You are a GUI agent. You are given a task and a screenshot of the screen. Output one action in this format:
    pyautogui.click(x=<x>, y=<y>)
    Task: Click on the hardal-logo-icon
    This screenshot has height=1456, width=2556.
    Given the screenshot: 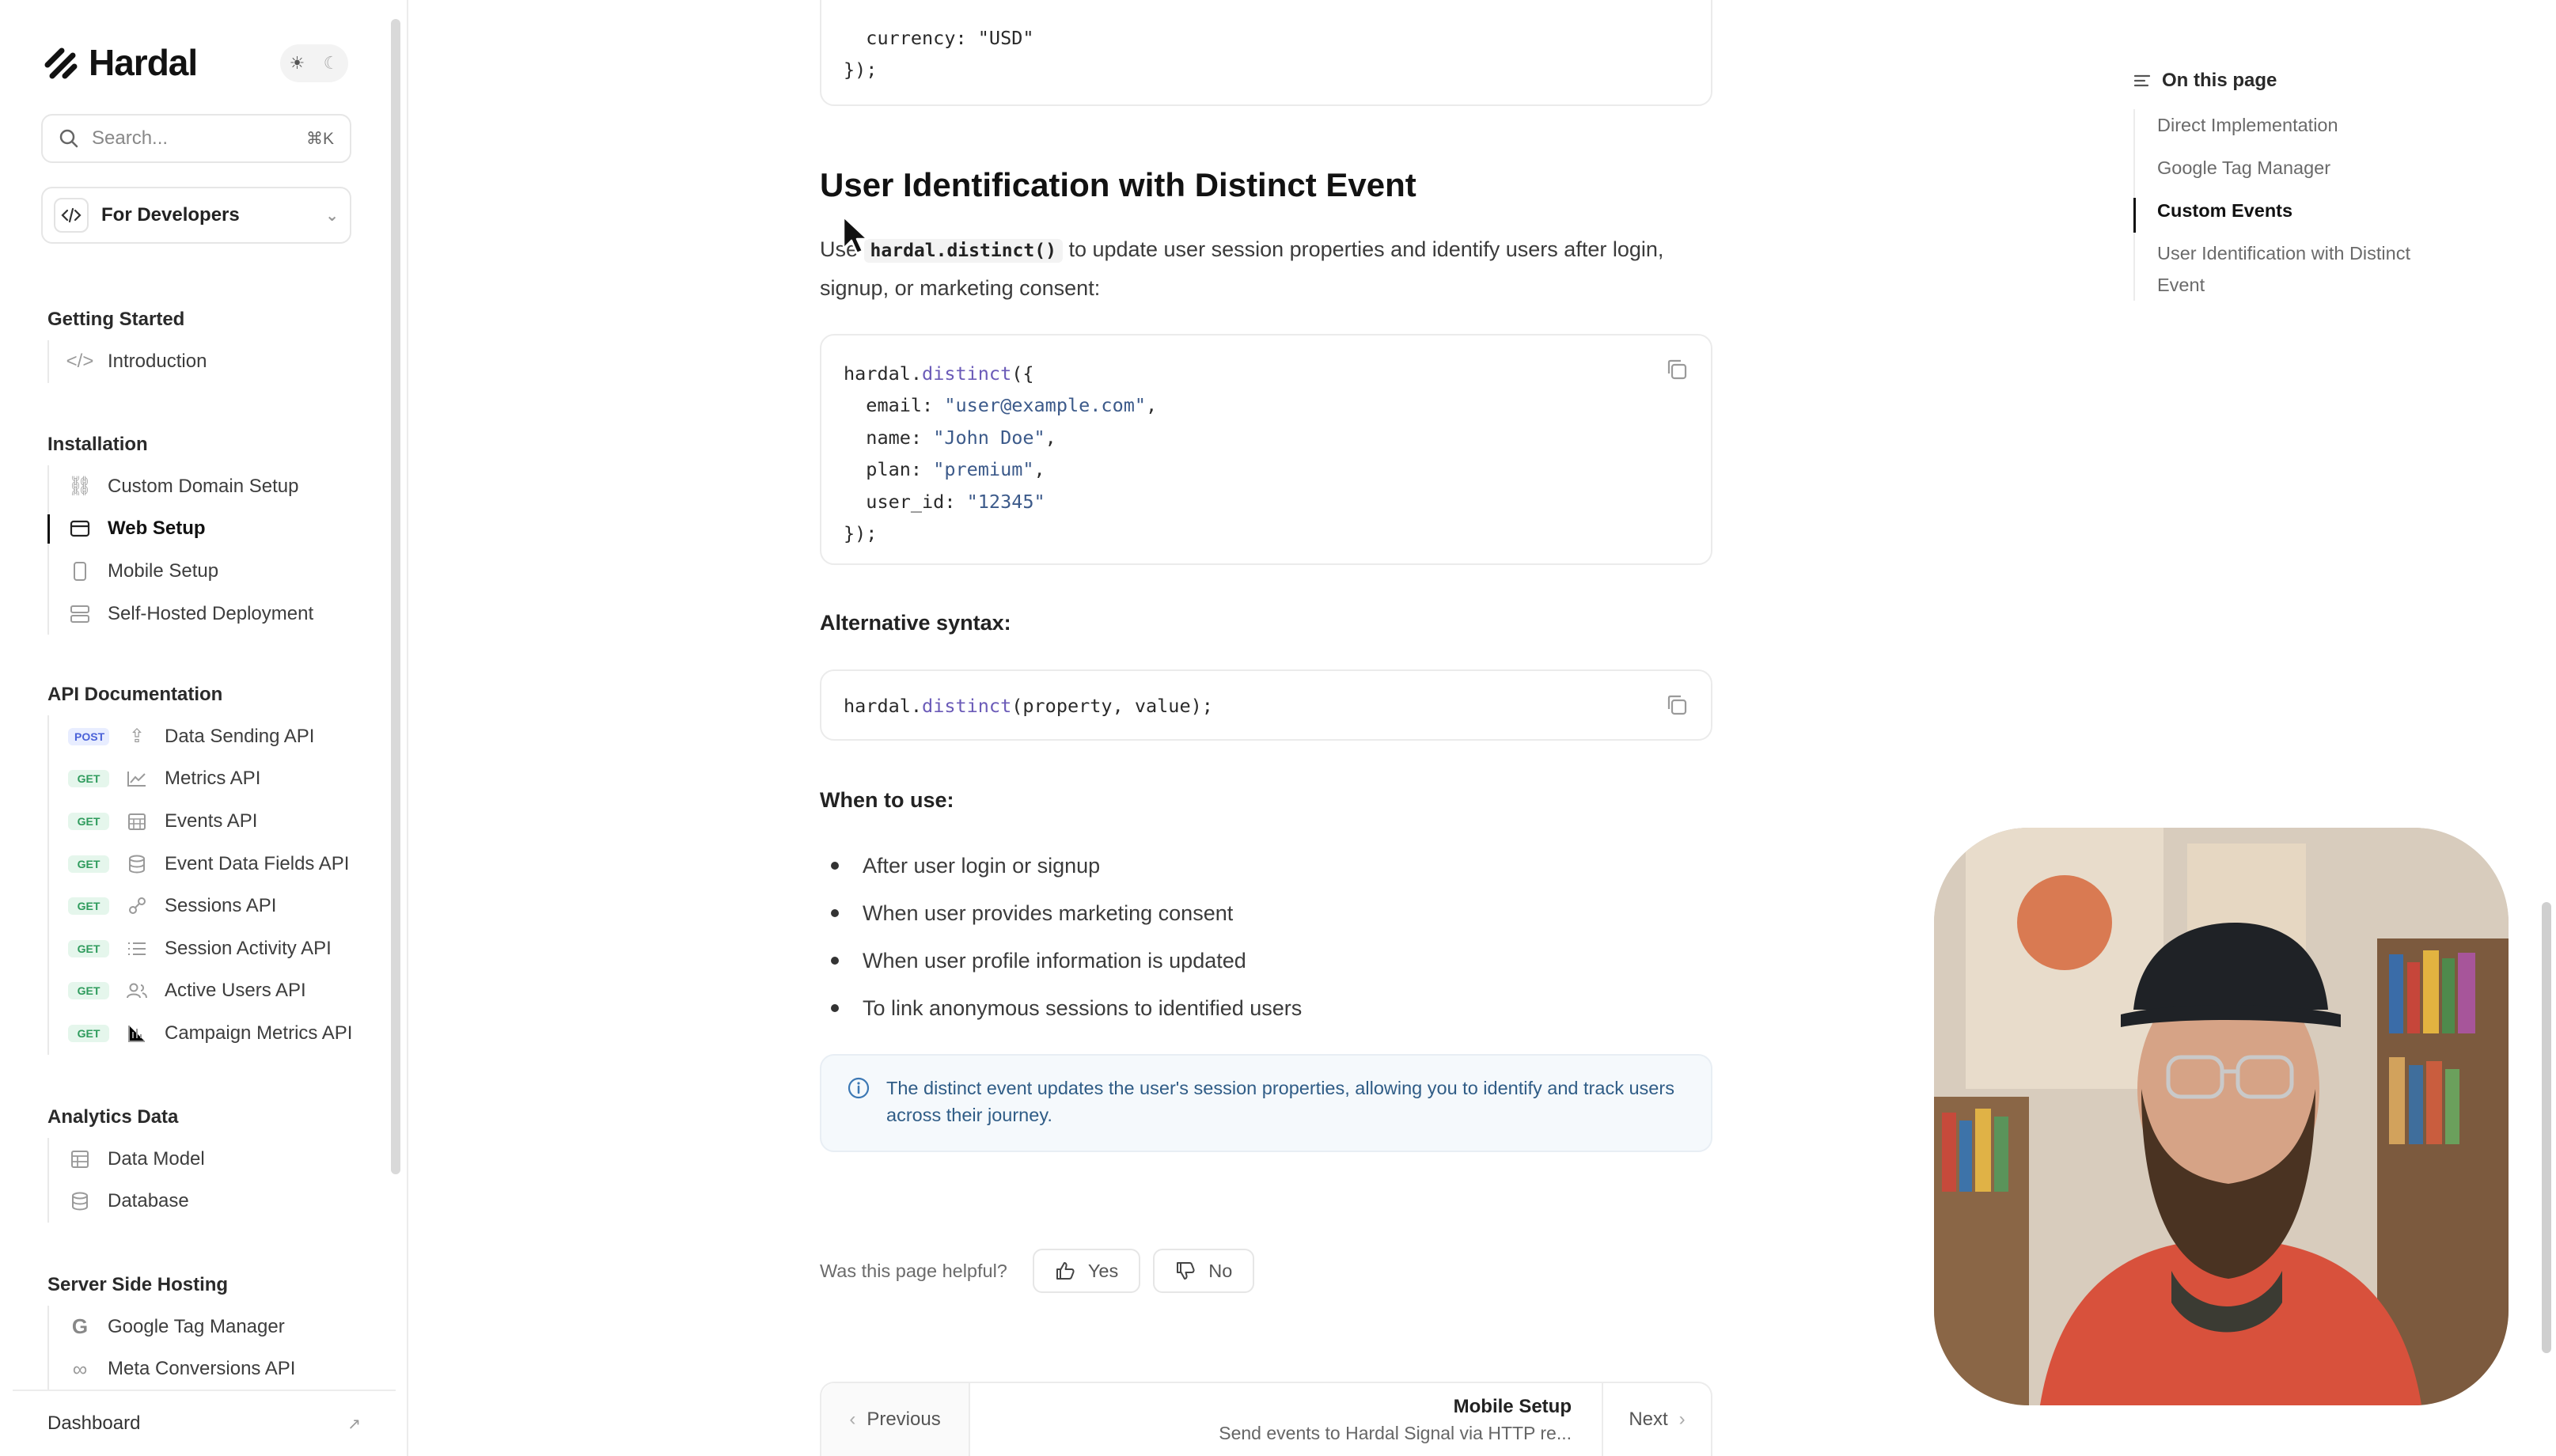 What is the action you would take?
    pyautogui.click(x=61, y=63)
    